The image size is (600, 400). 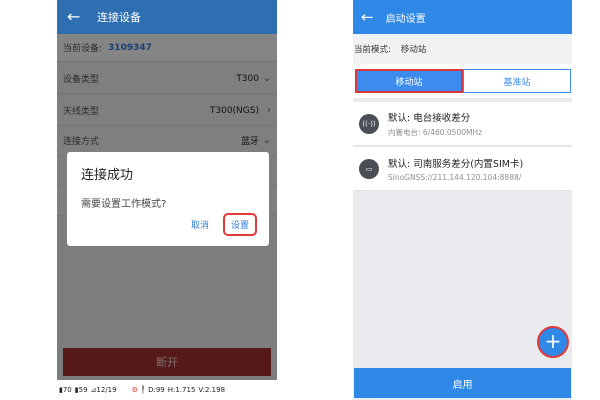 What do you see at coordinates (462, 383) in the screenshot?
I see `enable-button: 启用` at bounding box center [462, 383].